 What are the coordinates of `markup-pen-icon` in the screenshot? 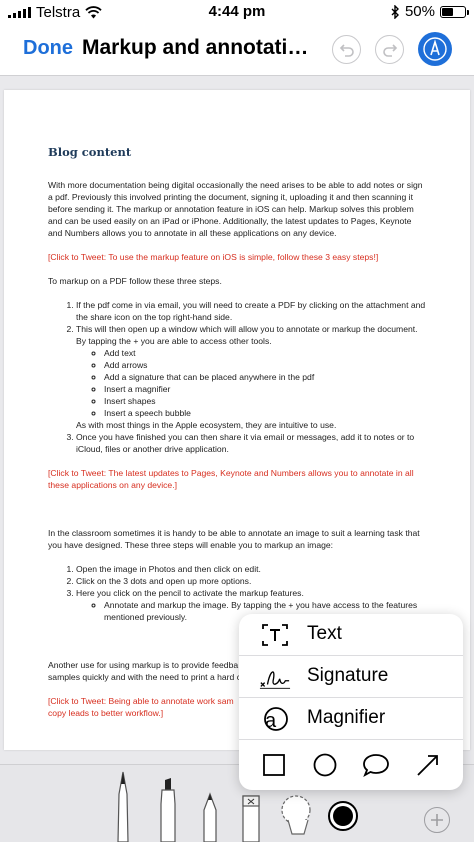 It's located at (435, 49).